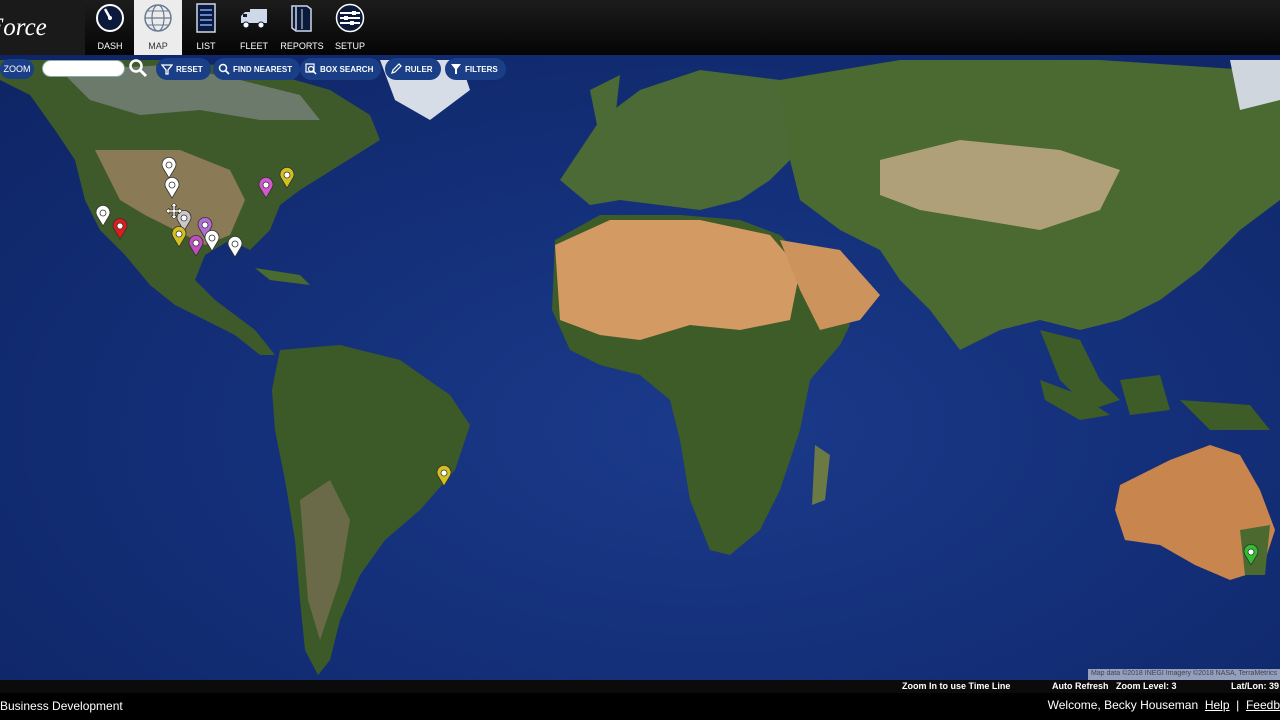 This screenshot has width=1280, height=720. I want to click on nav-item-reports: REPORTS, so click(302, 27).